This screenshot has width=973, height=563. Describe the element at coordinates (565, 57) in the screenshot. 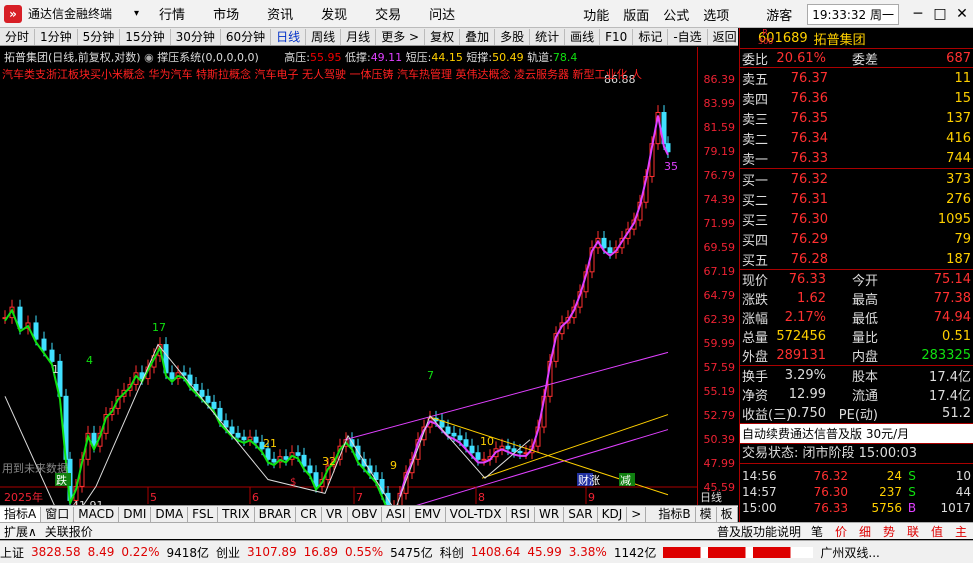

I see `track-value: 78.4` at that location.